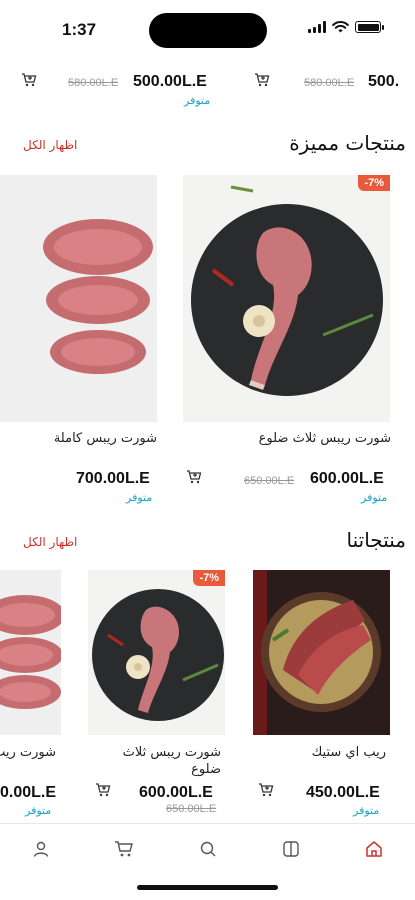 This screenshot has width=415, height=900. I want to click on dynamic-island, so click(208, 30).